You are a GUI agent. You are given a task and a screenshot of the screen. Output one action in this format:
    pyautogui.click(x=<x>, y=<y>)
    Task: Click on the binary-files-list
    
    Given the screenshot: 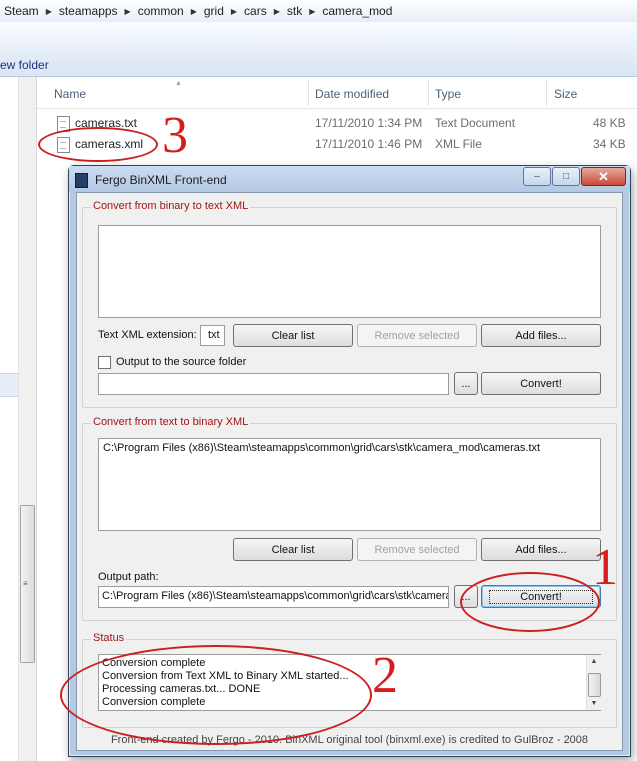 What is the action you would take?
    pyautogui.click(x=349, y=271)
    